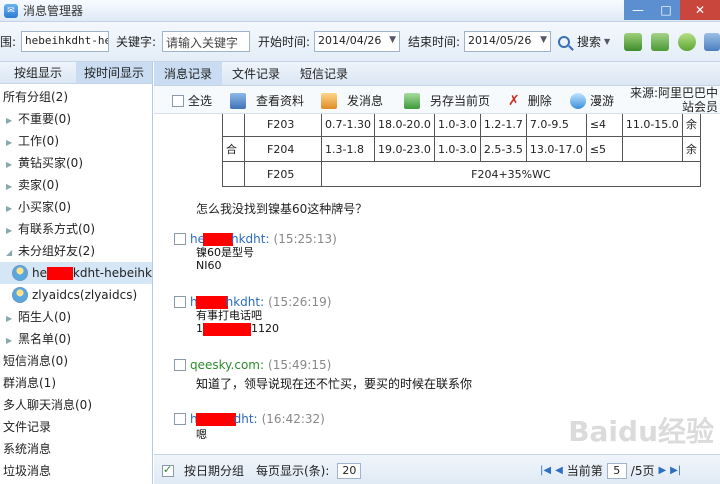 This screenshot has width=720, height=484. What do you see at coordinates (76, 251) in the screenshot?
I see `tree-group-ungrouped: ◢ 未分组好友(2)` at bounding box center [76, 251].